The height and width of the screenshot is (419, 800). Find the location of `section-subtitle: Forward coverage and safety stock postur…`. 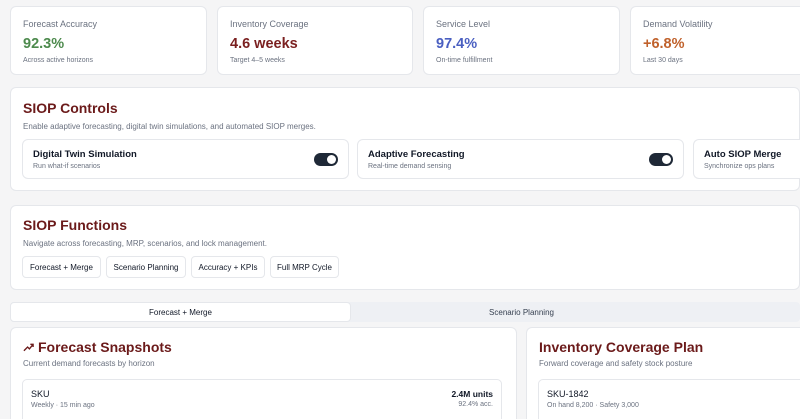

section-subtitle: Forward coverage and safety stock postur… is located at coordinates (616, 363).